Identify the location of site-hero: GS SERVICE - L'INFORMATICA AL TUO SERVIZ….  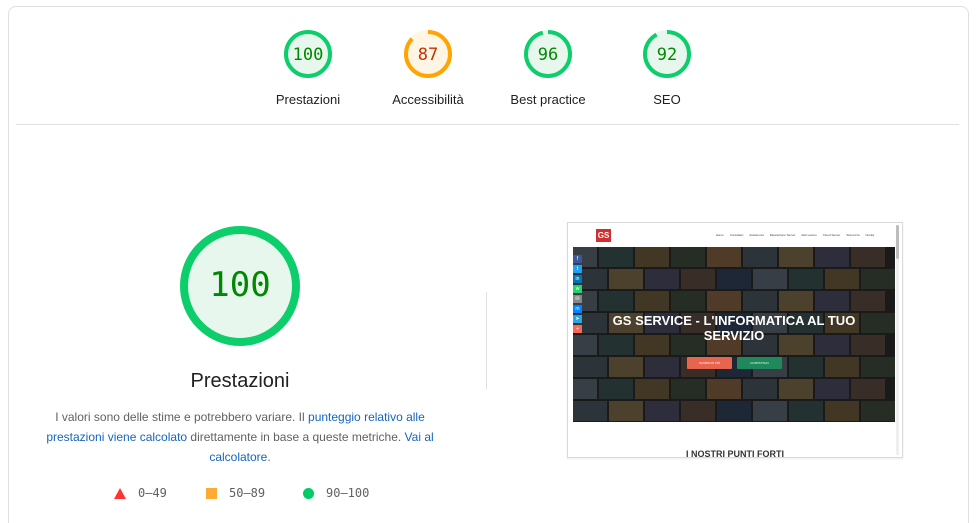
(734, 334).